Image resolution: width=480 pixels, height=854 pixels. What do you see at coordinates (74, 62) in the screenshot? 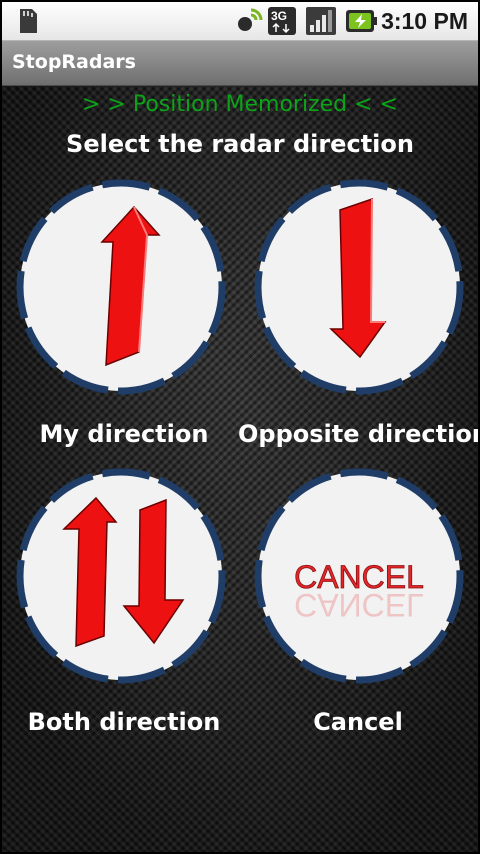
I see `app-title: StopRadars` at bounding box center [74, 62].